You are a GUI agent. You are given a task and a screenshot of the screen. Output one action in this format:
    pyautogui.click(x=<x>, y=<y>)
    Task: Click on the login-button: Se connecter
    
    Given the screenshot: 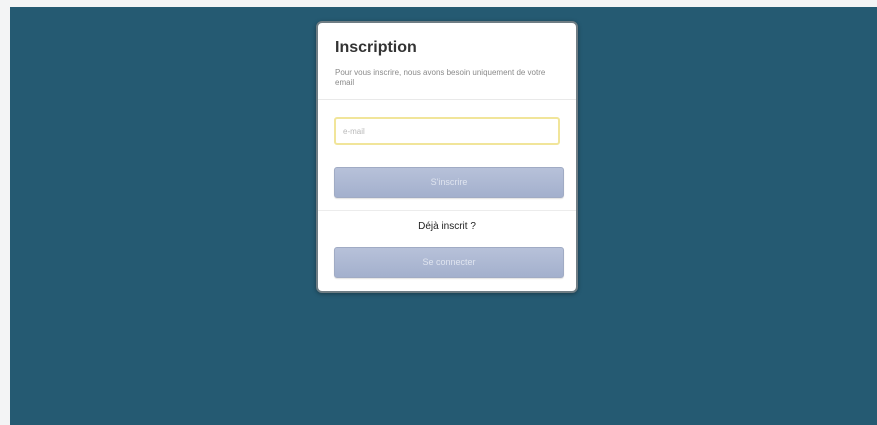 What is the action you would take?
    pyautogui.click(x=449, y=262)
    